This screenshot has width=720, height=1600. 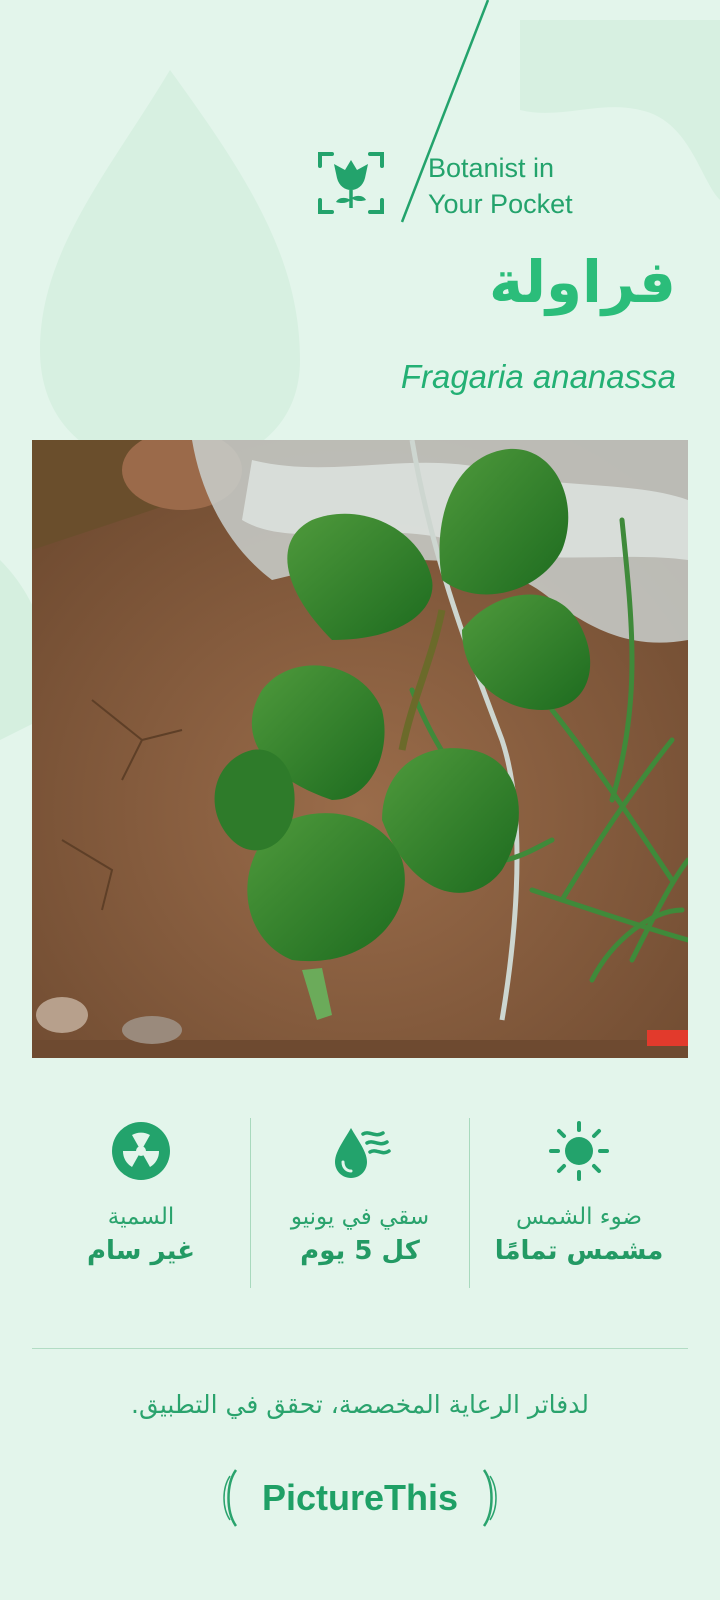 What do you see at coordinates (538, 376) in the screenshot?
I see `plant-scientific-name: Fragaria ananassa` at bounding box center [538, 376].